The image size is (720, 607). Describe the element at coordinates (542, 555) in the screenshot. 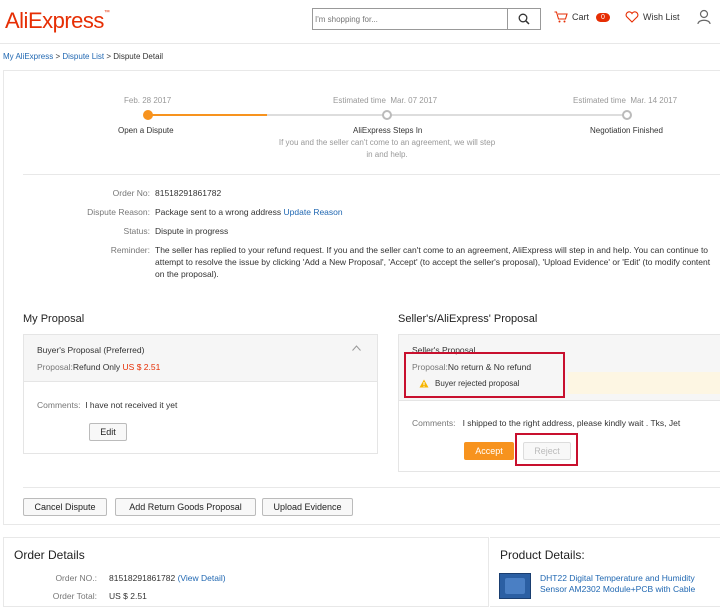

I see `product-details-title: Product Details:` at that location.